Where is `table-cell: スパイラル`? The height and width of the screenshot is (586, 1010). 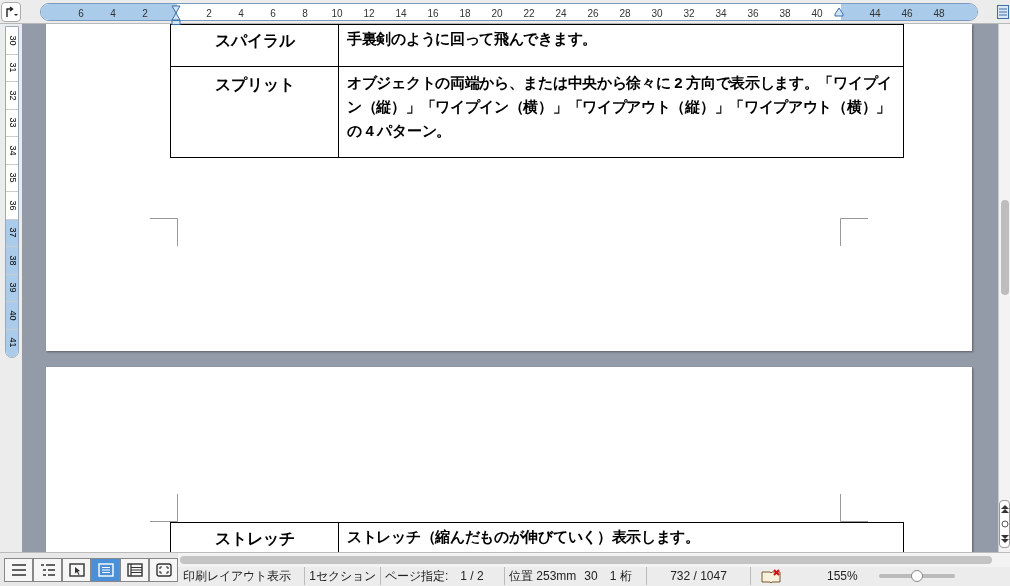
table-cell: スパイラル is located at coordinates (255, 45).